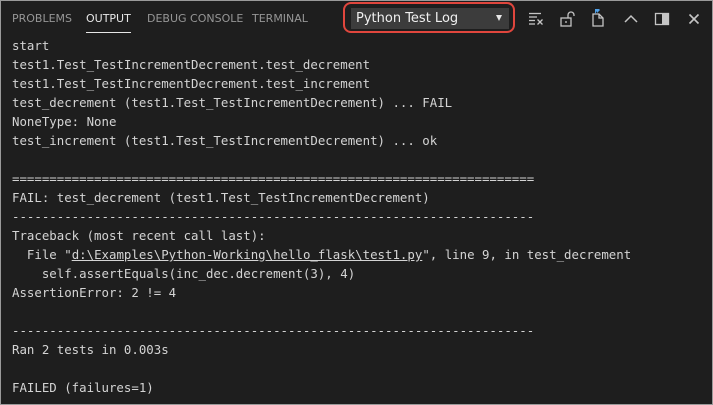  Describe the element at coordinates (90, 349) in the screenshot. I see `output-line: Ran 2 tests in 0.003s` at that location.